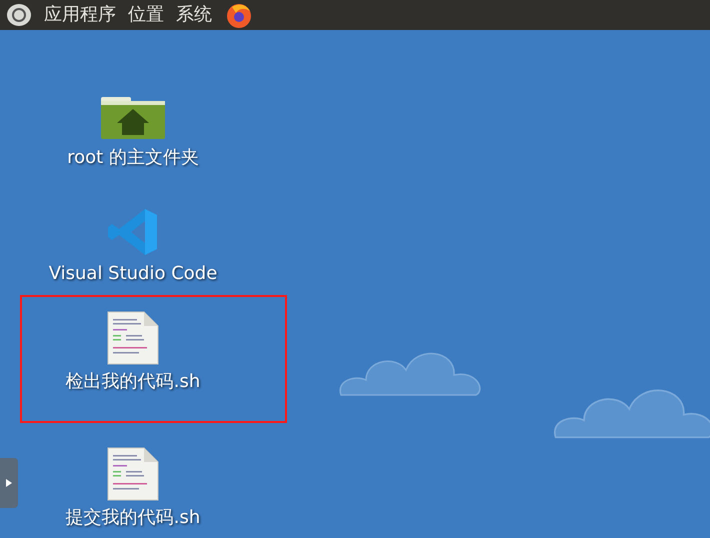  I want to click on menu-item: 应用程序, so click(80, 15).